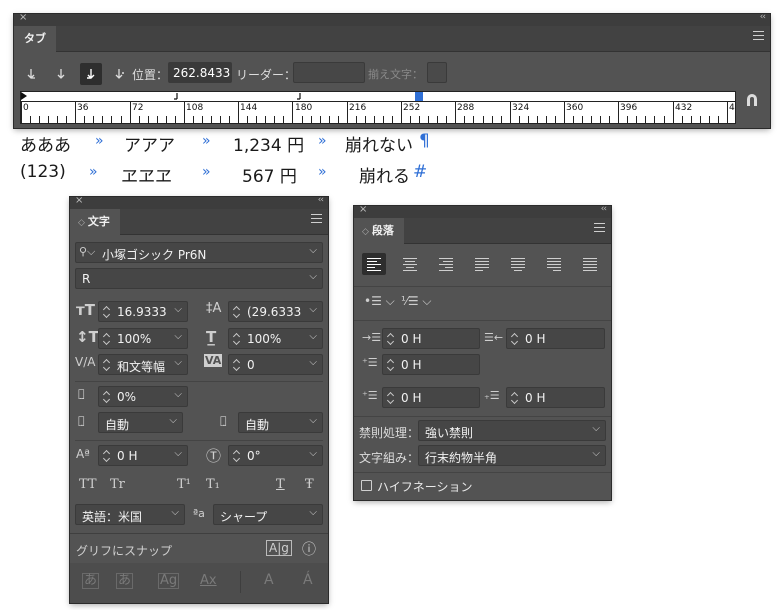  What do you see at coordinates (554, 264) in the screenshot?
I see `justify-right-icon` at bounding box center [554, 264].